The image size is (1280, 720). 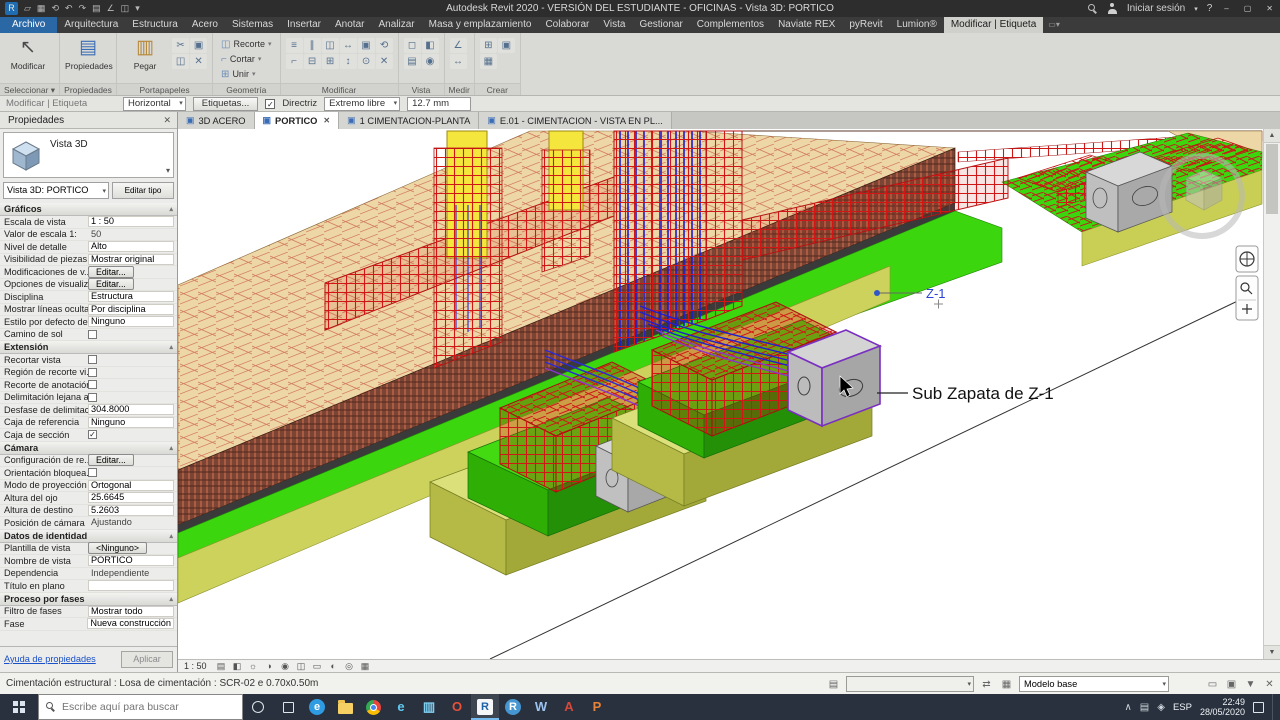 I want to click on apply-button: Aplicar, so click(x=147, y=659).